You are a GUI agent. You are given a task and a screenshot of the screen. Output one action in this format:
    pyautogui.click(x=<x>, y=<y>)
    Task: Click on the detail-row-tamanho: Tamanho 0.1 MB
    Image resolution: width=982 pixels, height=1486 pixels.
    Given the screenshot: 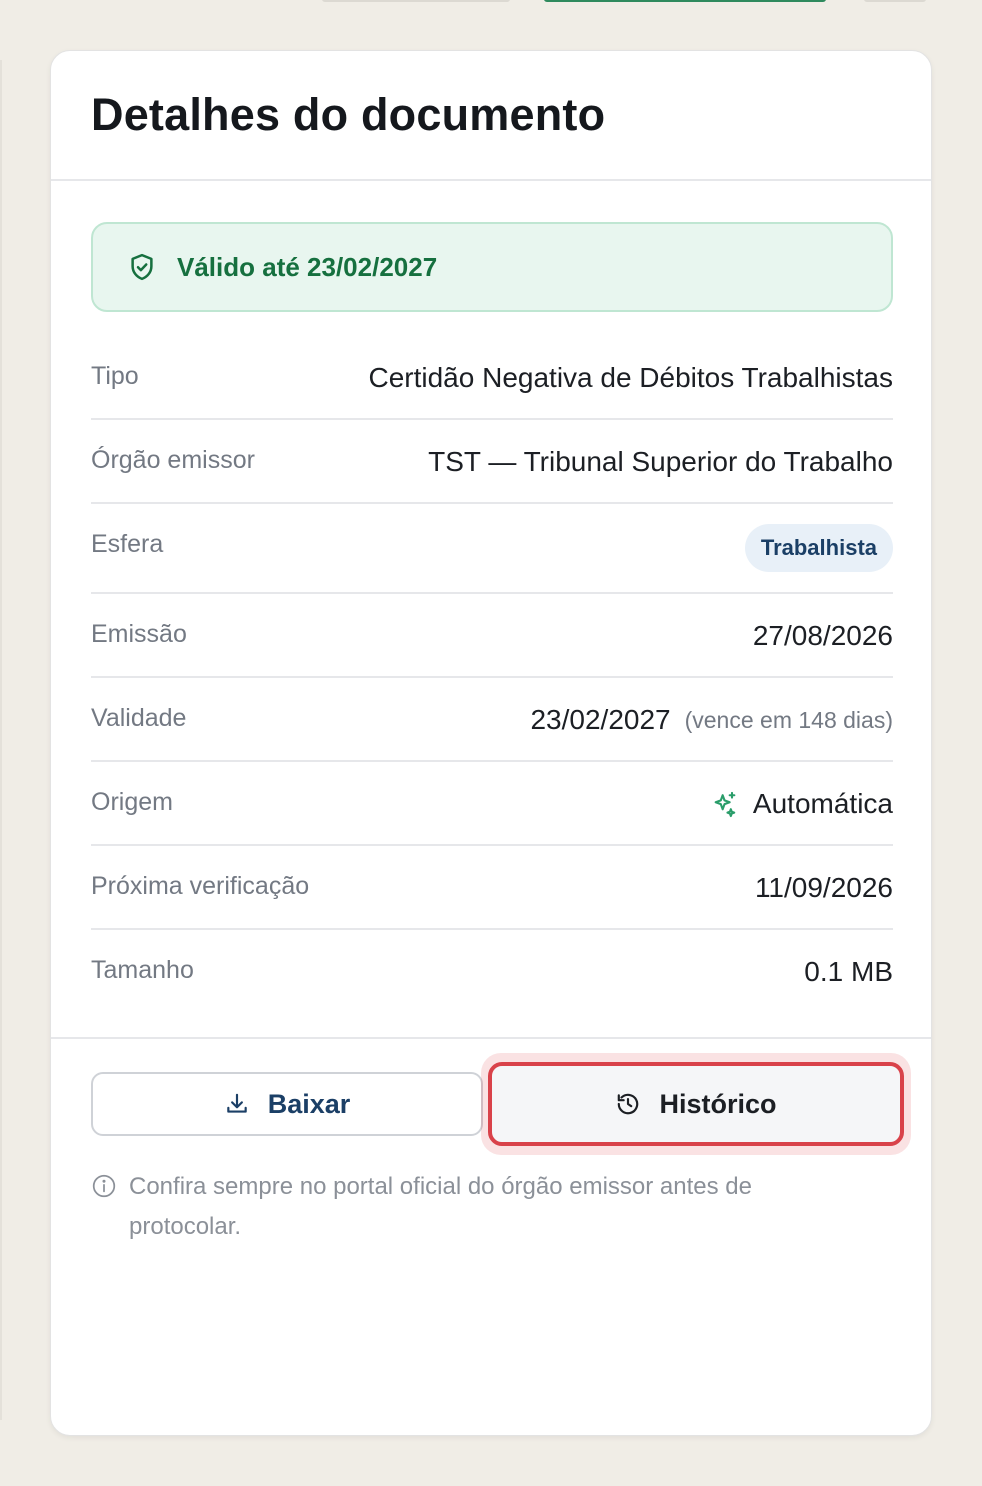 What is the action you would take?
    pyautogui.click(x=492, y=972)
    